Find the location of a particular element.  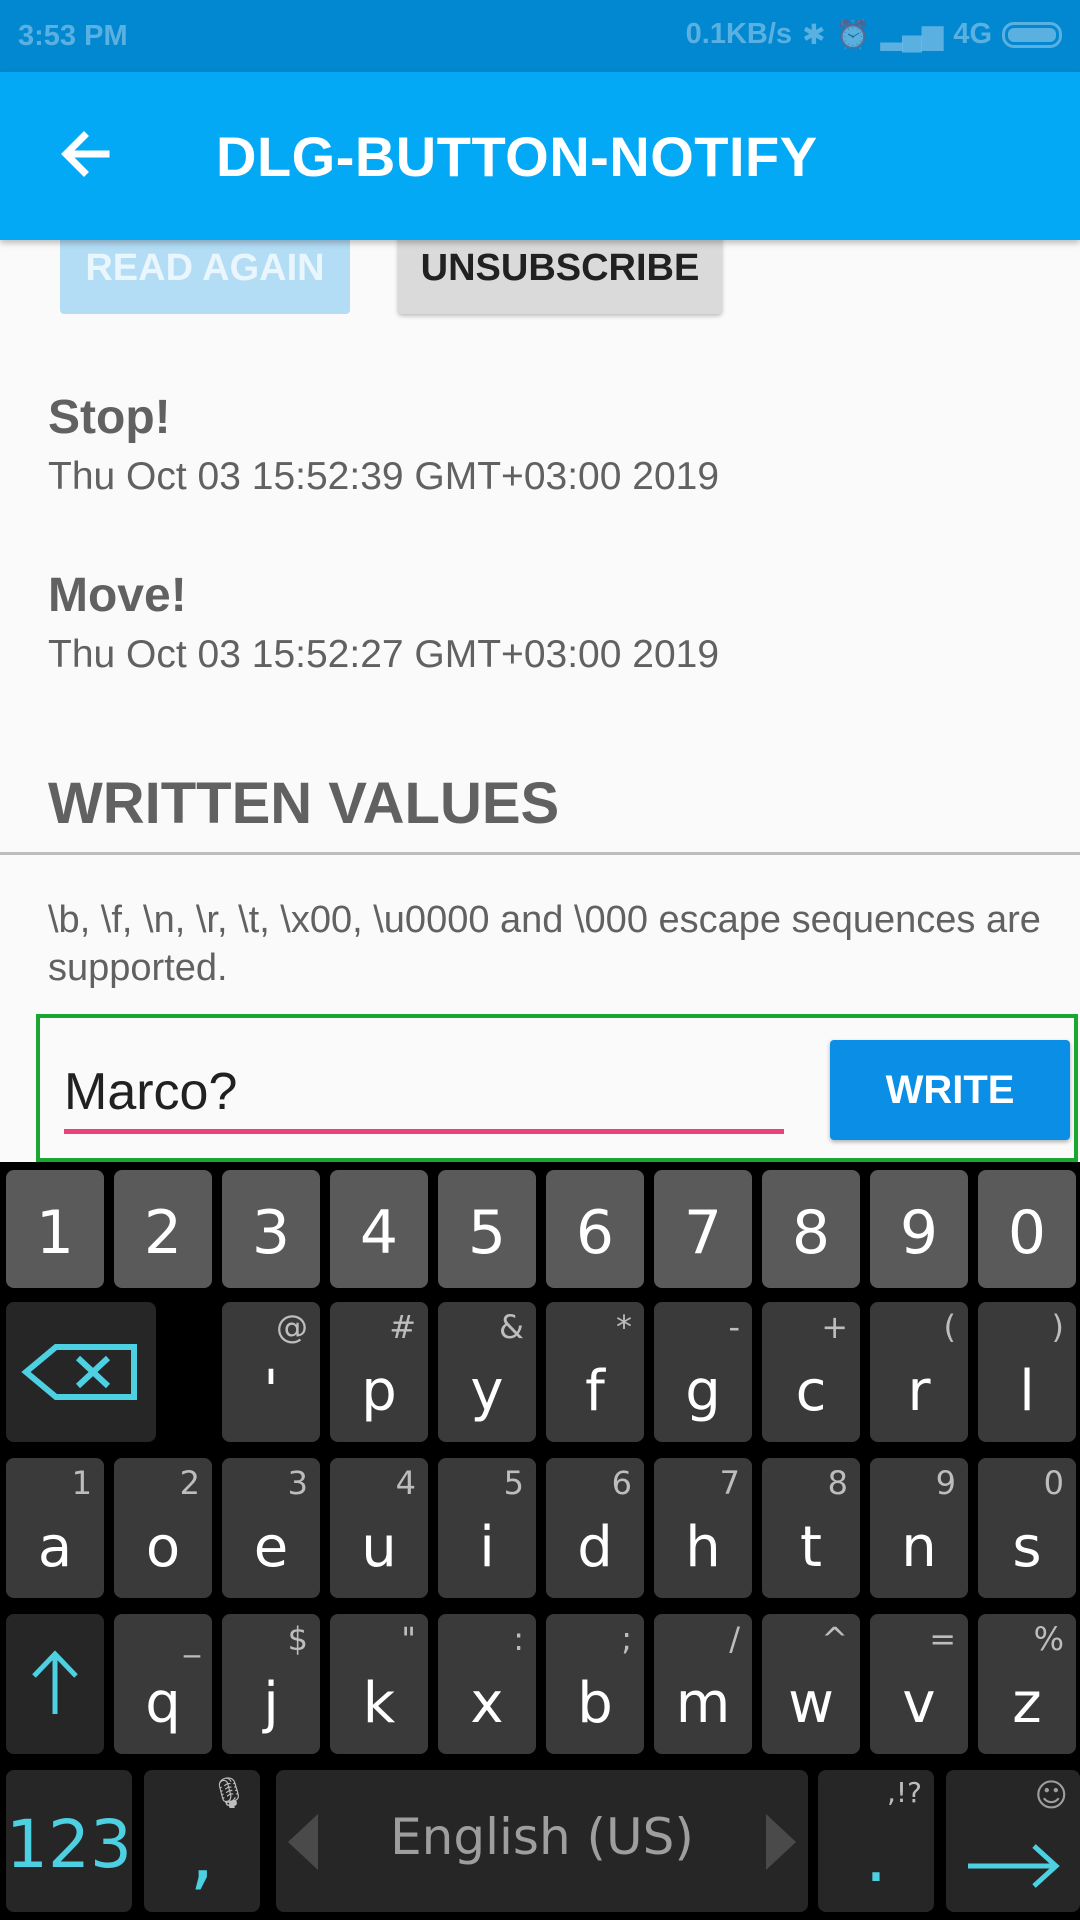

key-t: 8t is located at coordinates (811, 1528).